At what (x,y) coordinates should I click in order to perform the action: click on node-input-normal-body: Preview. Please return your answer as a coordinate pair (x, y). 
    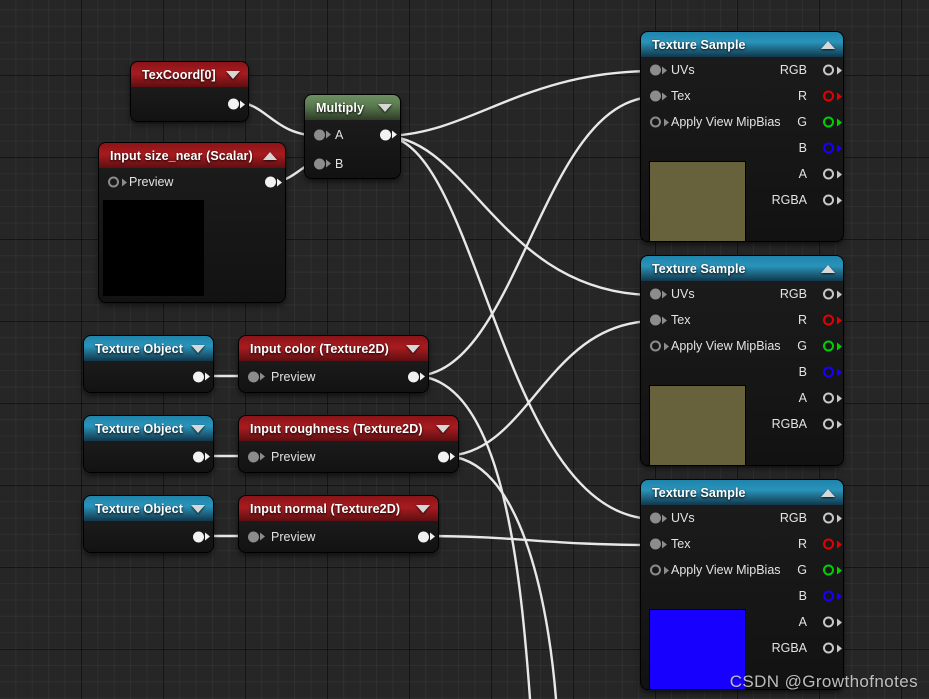
    Looking at the image, I should click on (338, 536).